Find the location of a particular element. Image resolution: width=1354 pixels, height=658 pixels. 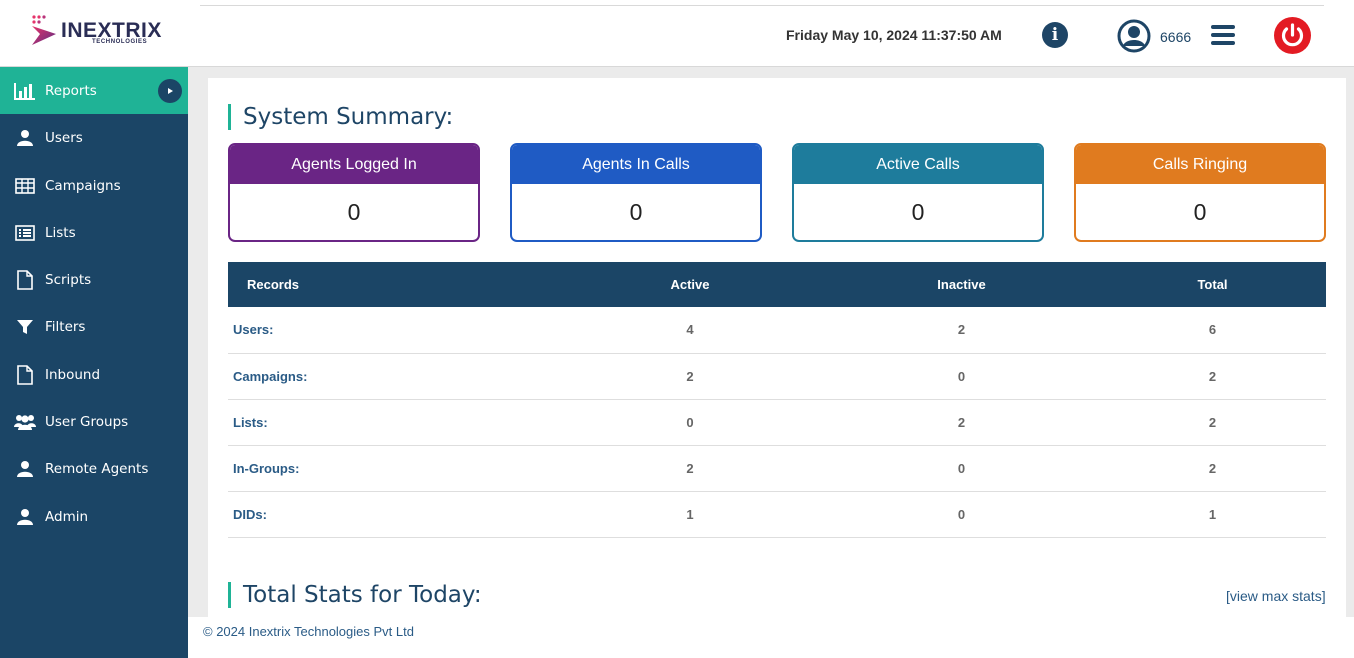

sidebar-item-label: Users is located at coordinates (64, 137).